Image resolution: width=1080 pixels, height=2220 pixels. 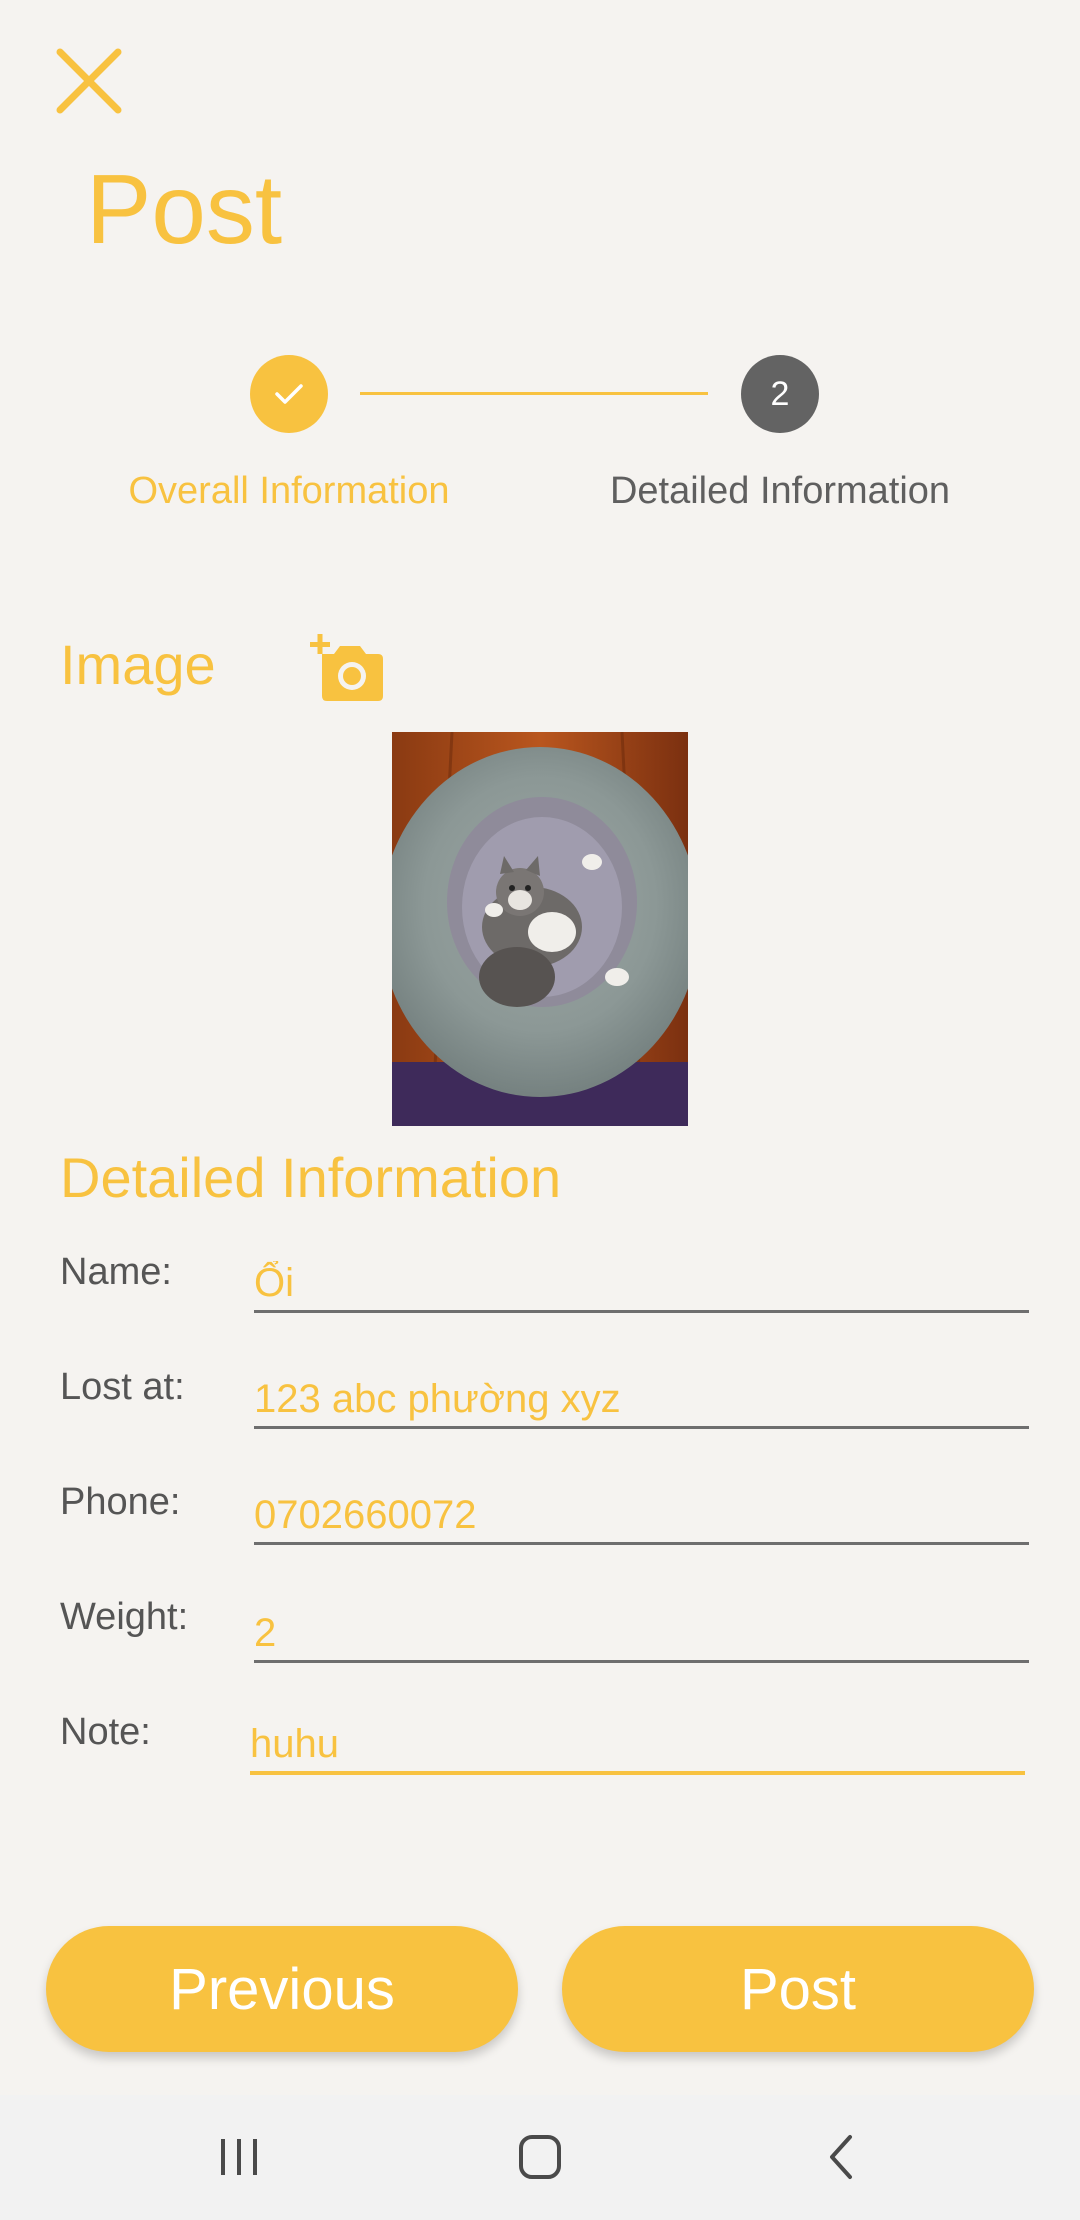 What do you see at coordinates (641, 1634) in the screenshot?
I see `weight-field` at bounding box center [641, 1634].